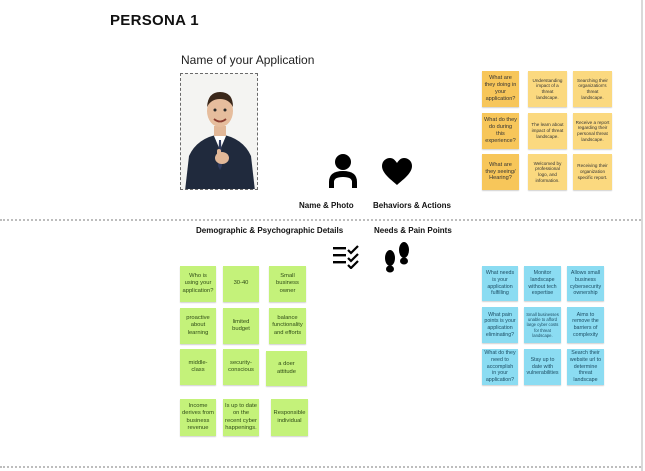  Describe the element at coordinates (198, 326) in the screenshot. I see `demographic-note: proactive about learning` at that location.